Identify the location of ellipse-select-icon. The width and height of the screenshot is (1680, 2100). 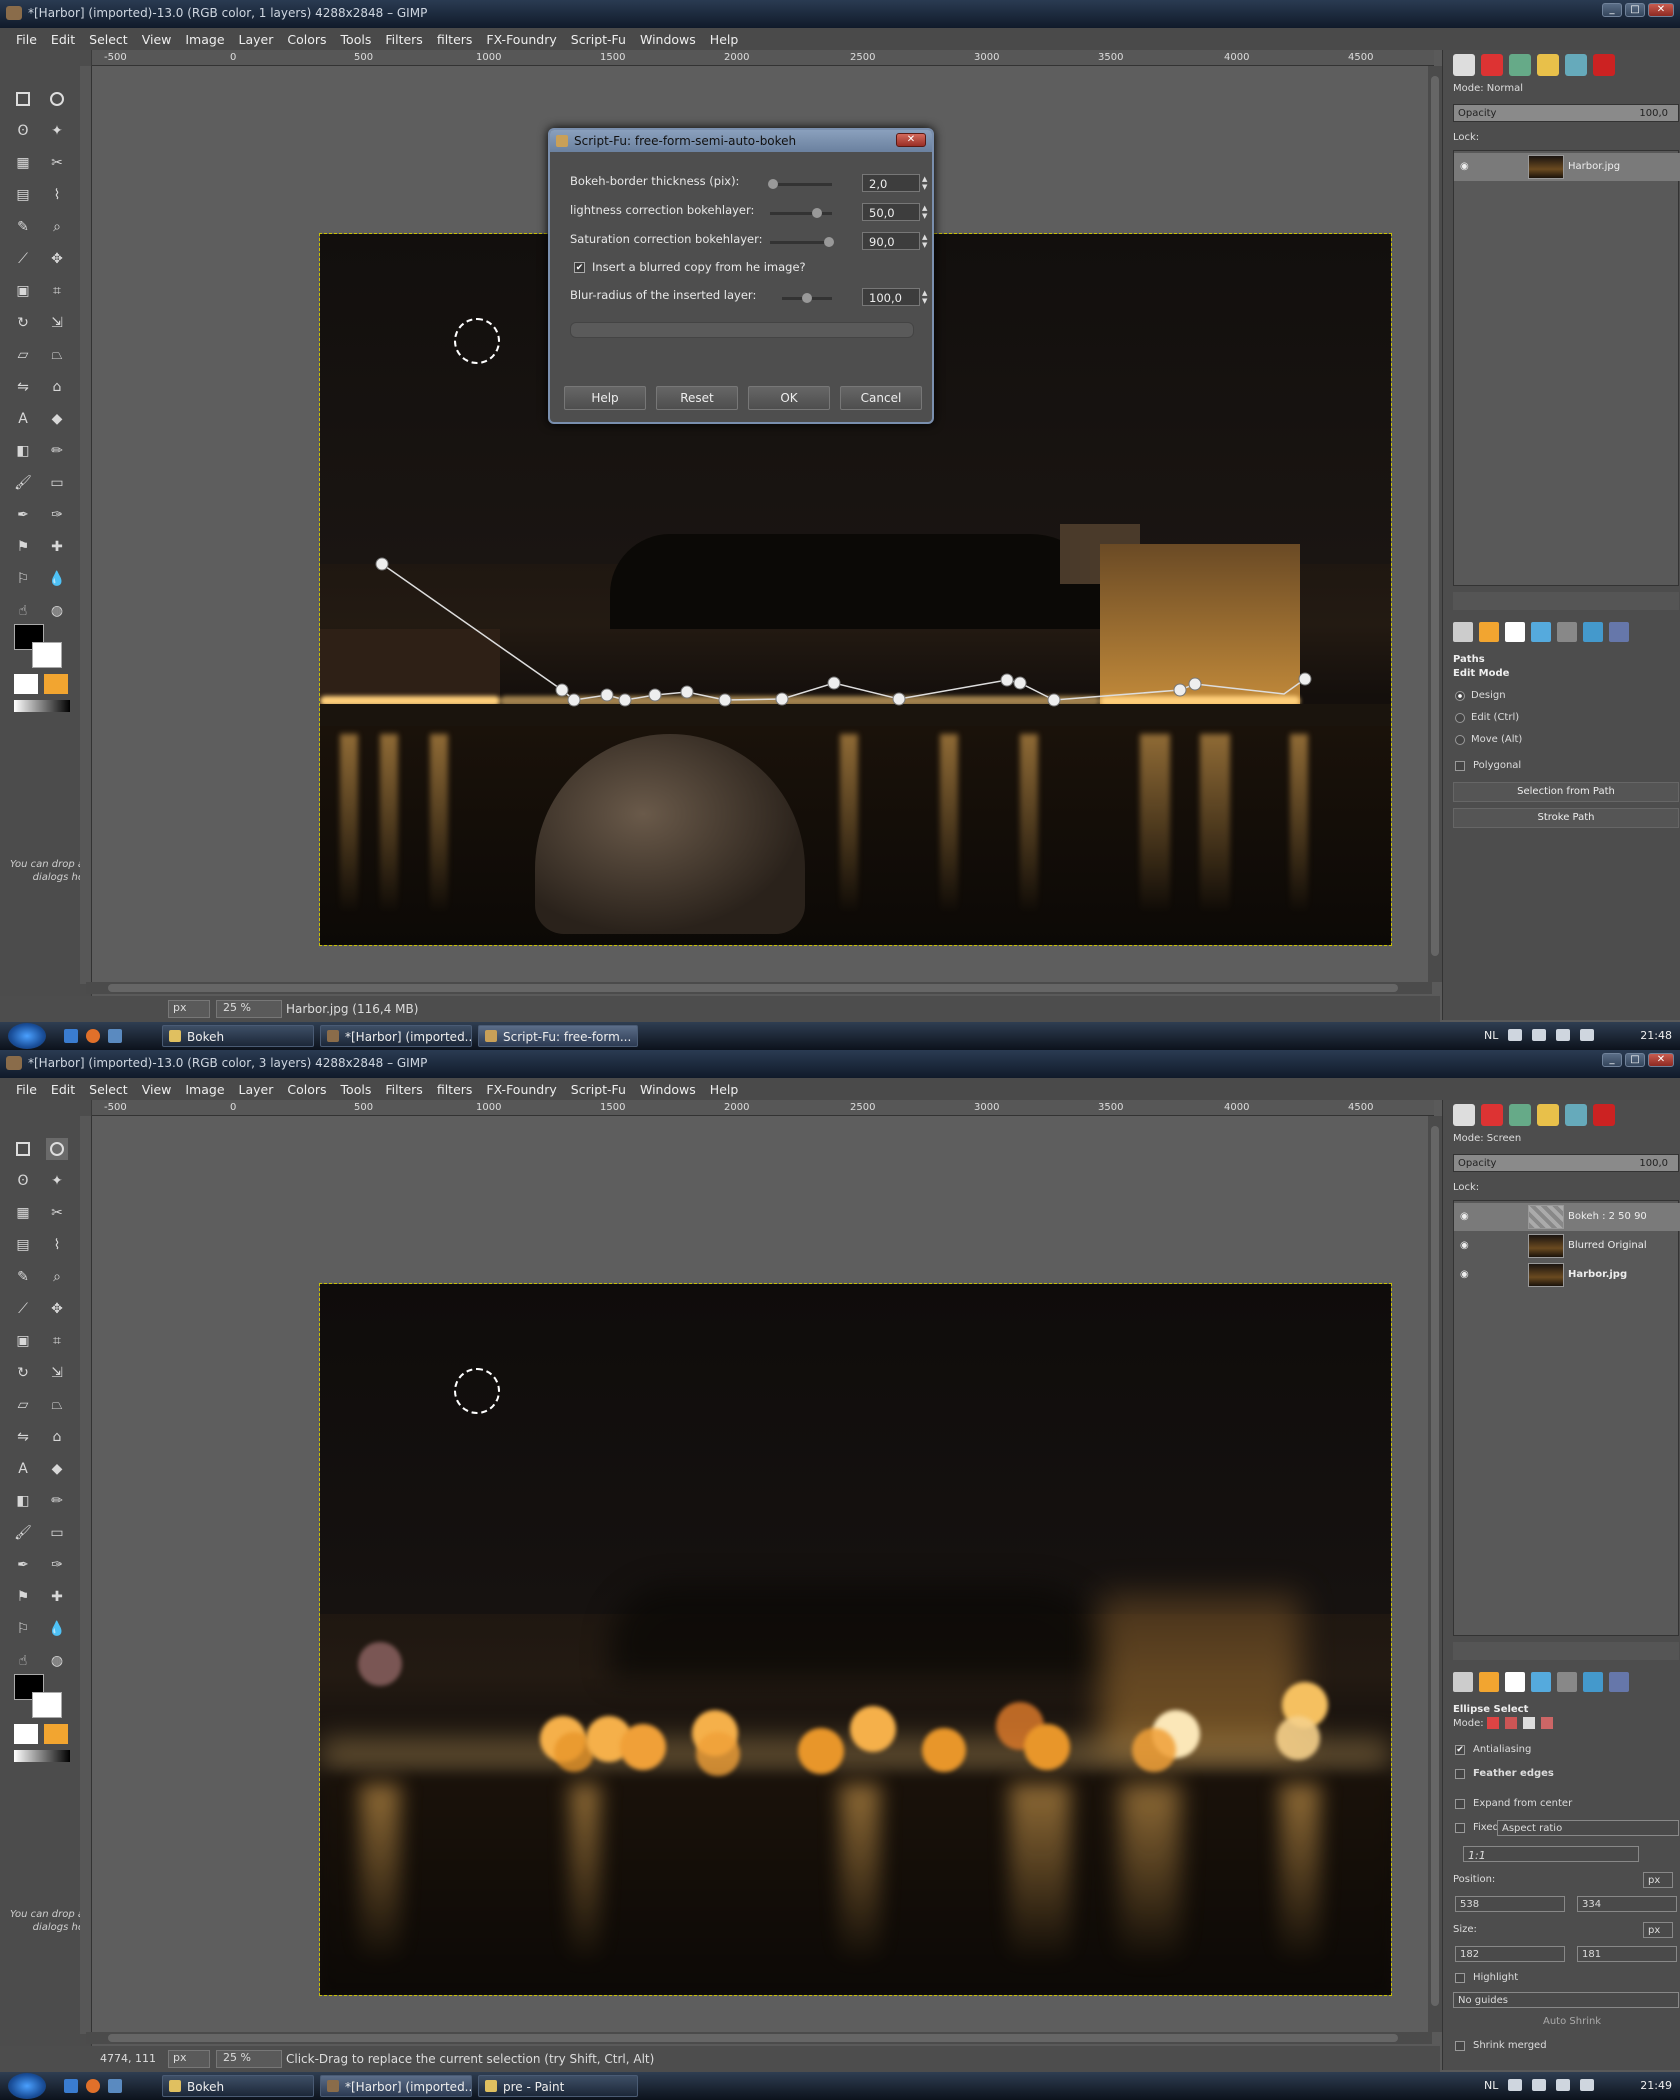
(57, 99).